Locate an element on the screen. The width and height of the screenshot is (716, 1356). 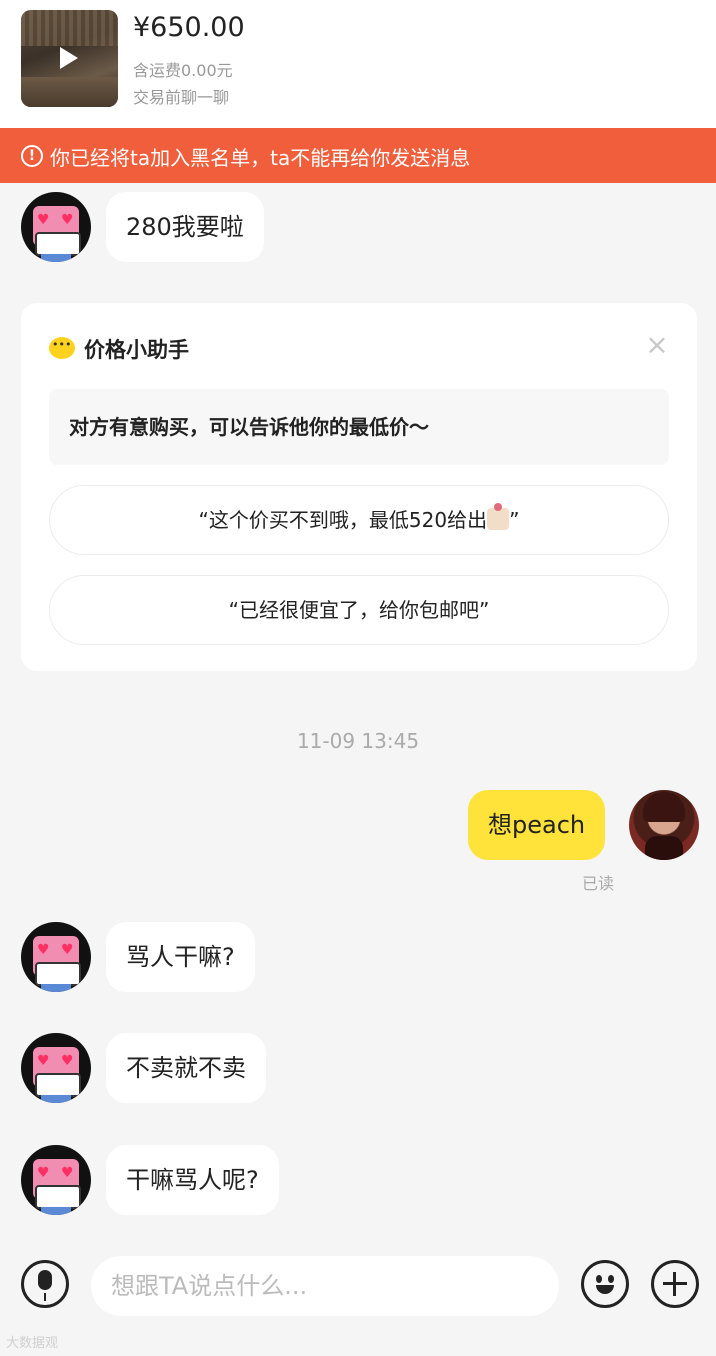
price-helper-title: 价格小助手 is located at coordinates (136, 350).